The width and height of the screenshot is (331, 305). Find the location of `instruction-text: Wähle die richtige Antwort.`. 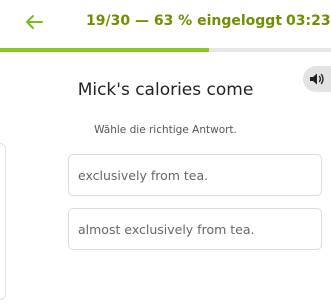

instruction-text: Wähle die richtige Antwort. is located at coordinates (165, 130).